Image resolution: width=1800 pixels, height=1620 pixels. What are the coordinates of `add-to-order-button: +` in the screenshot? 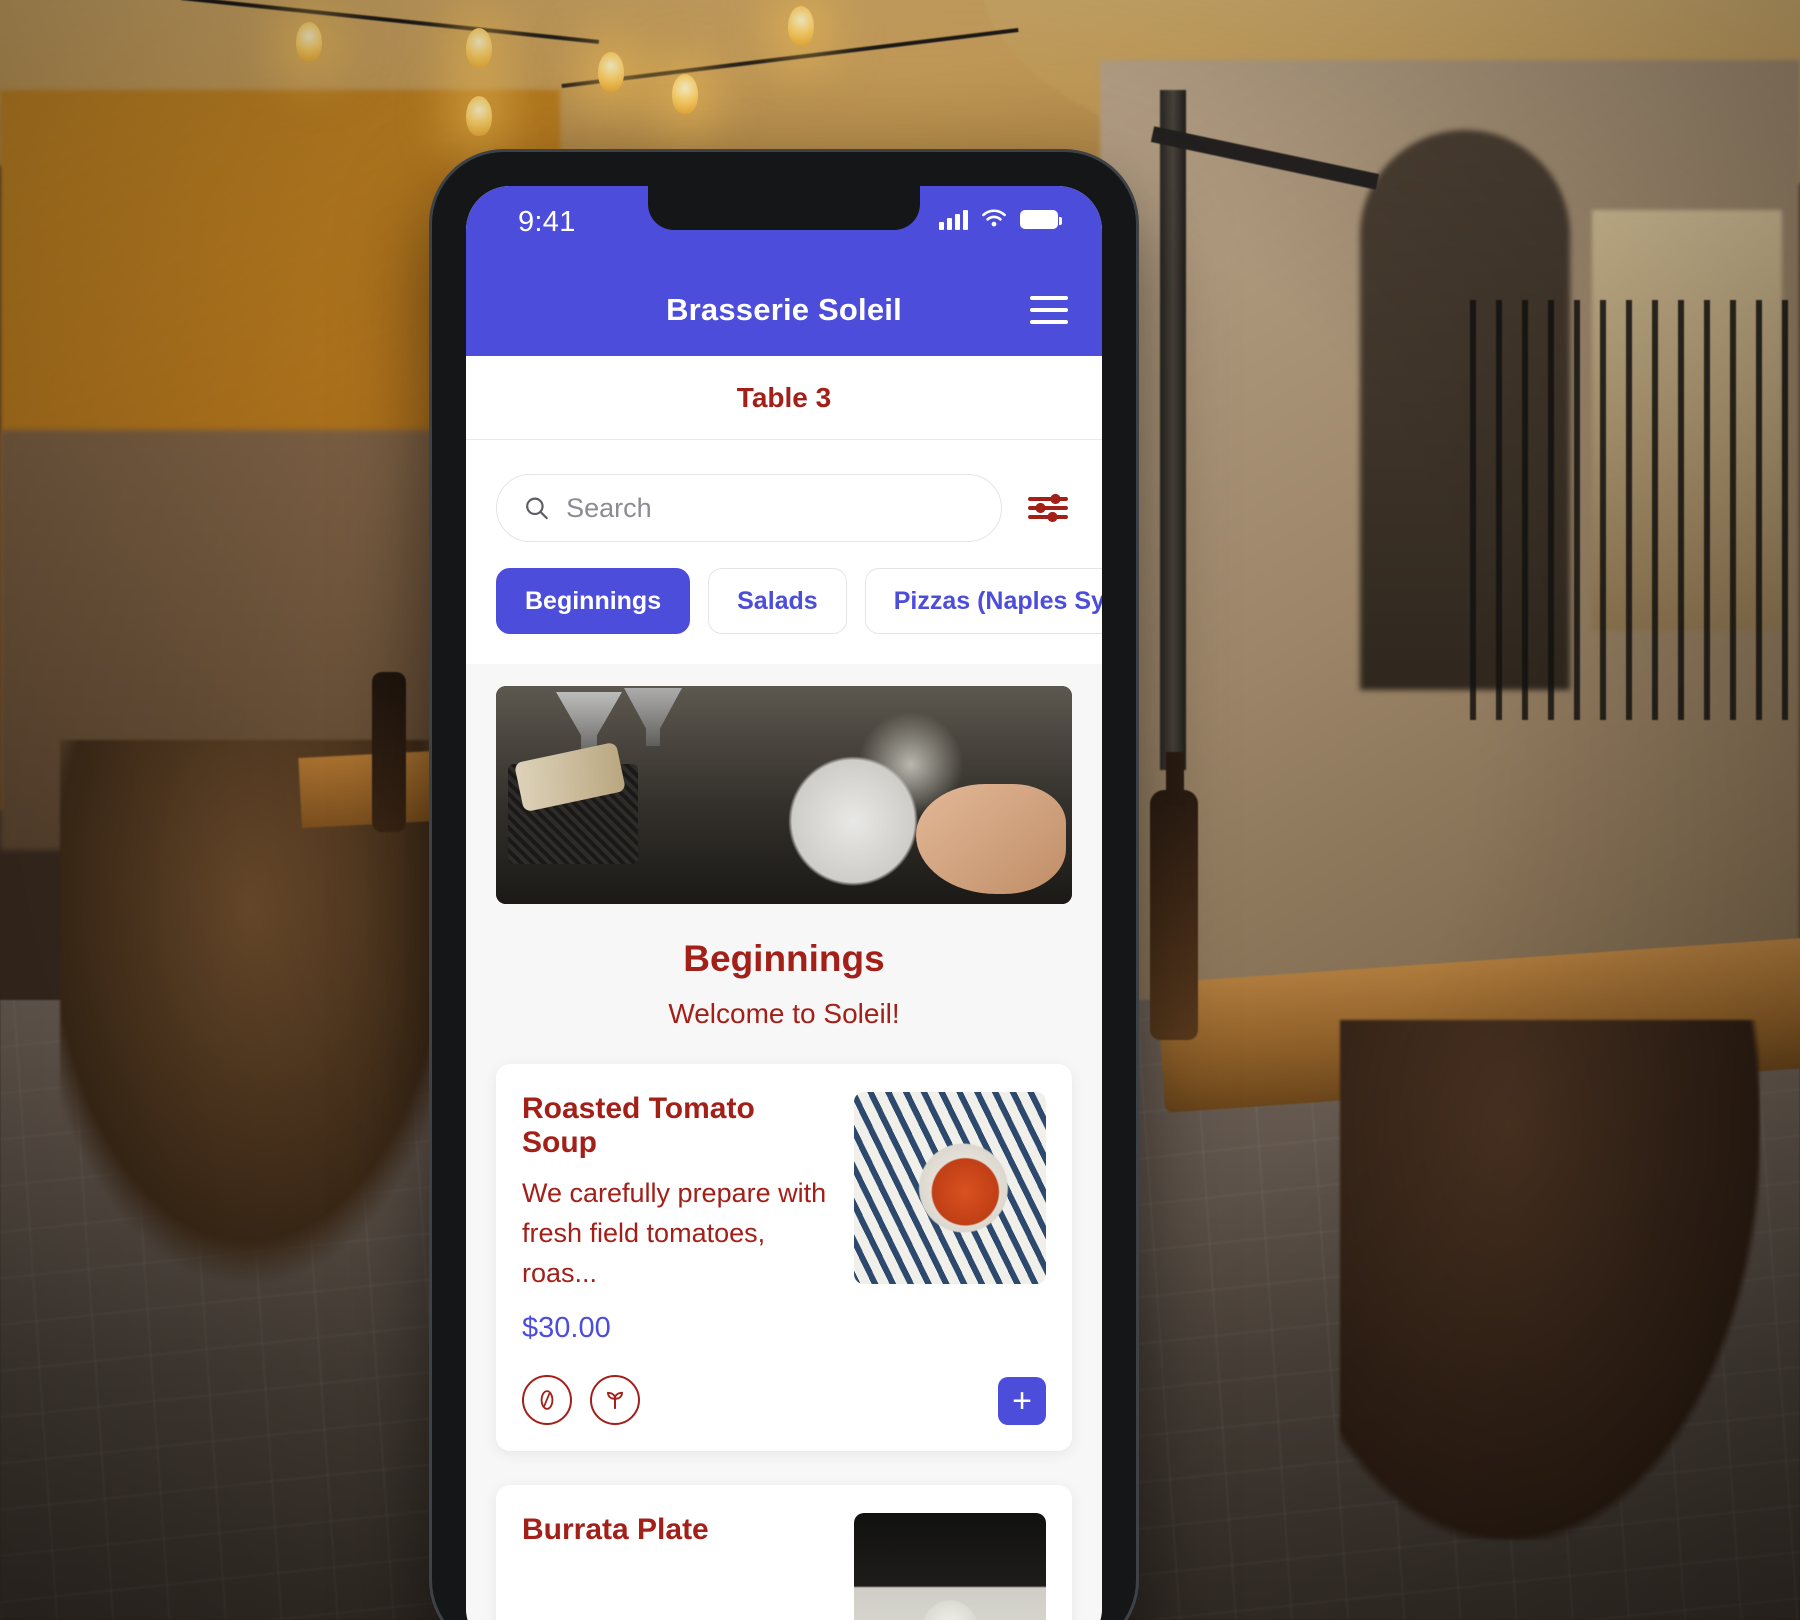 It's located at (1022, 1400).